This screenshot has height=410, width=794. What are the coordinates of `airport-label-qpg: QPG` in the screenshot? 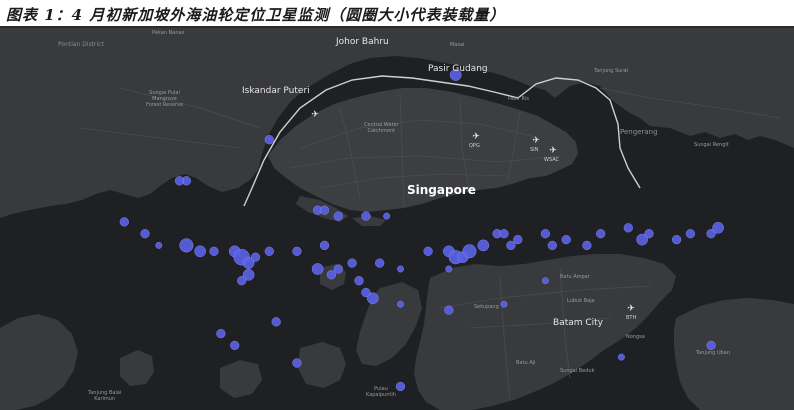 It's located at (474, 146).